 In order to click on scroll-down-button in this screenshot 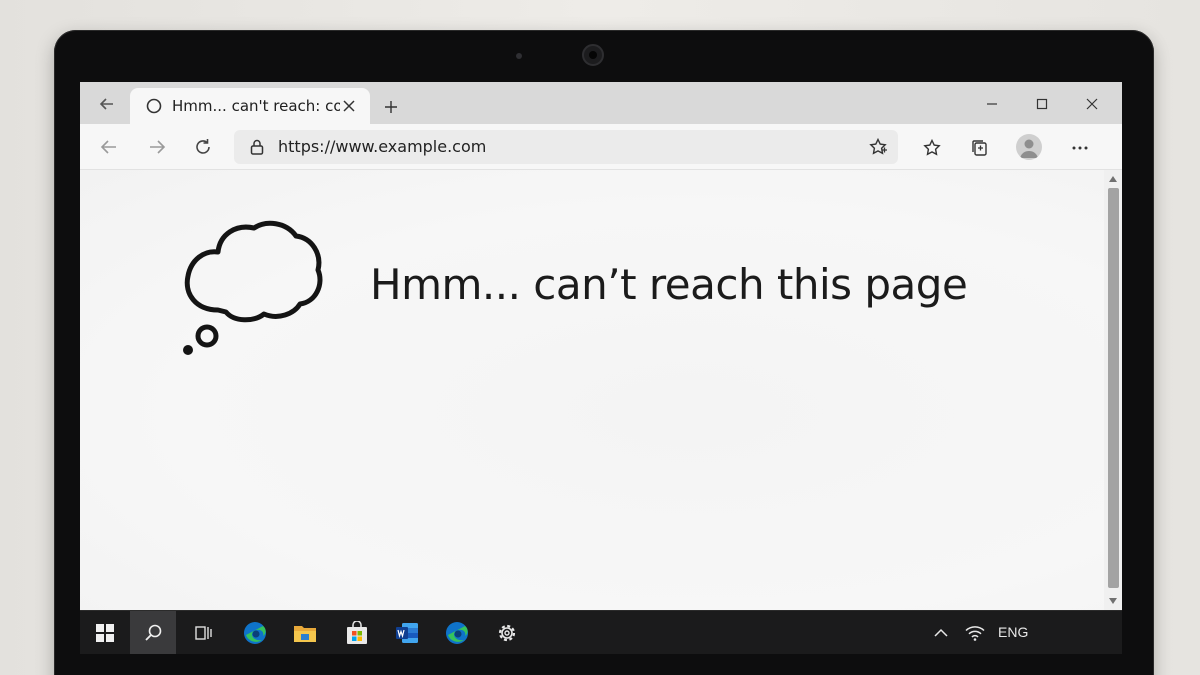, I will do `click(1113, 601)`.